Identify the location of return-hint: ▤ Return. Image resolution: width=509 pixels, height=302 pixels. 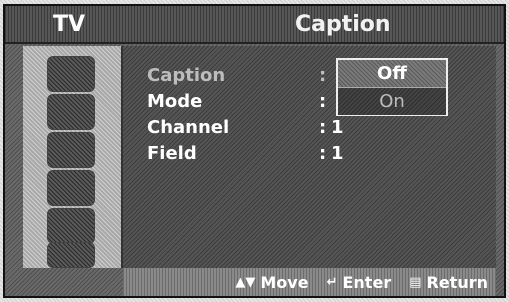
(448, 282).